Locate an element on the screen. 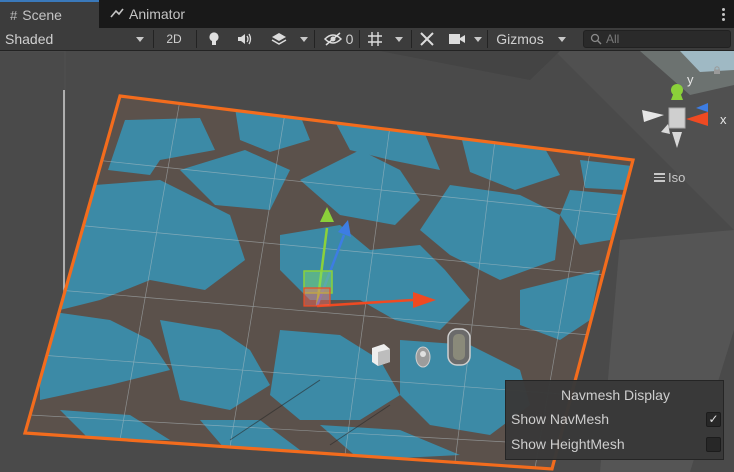 The height and width of the screenshot is (472, 734). tab-scene: # Scene is located at coordinates (49, 14).